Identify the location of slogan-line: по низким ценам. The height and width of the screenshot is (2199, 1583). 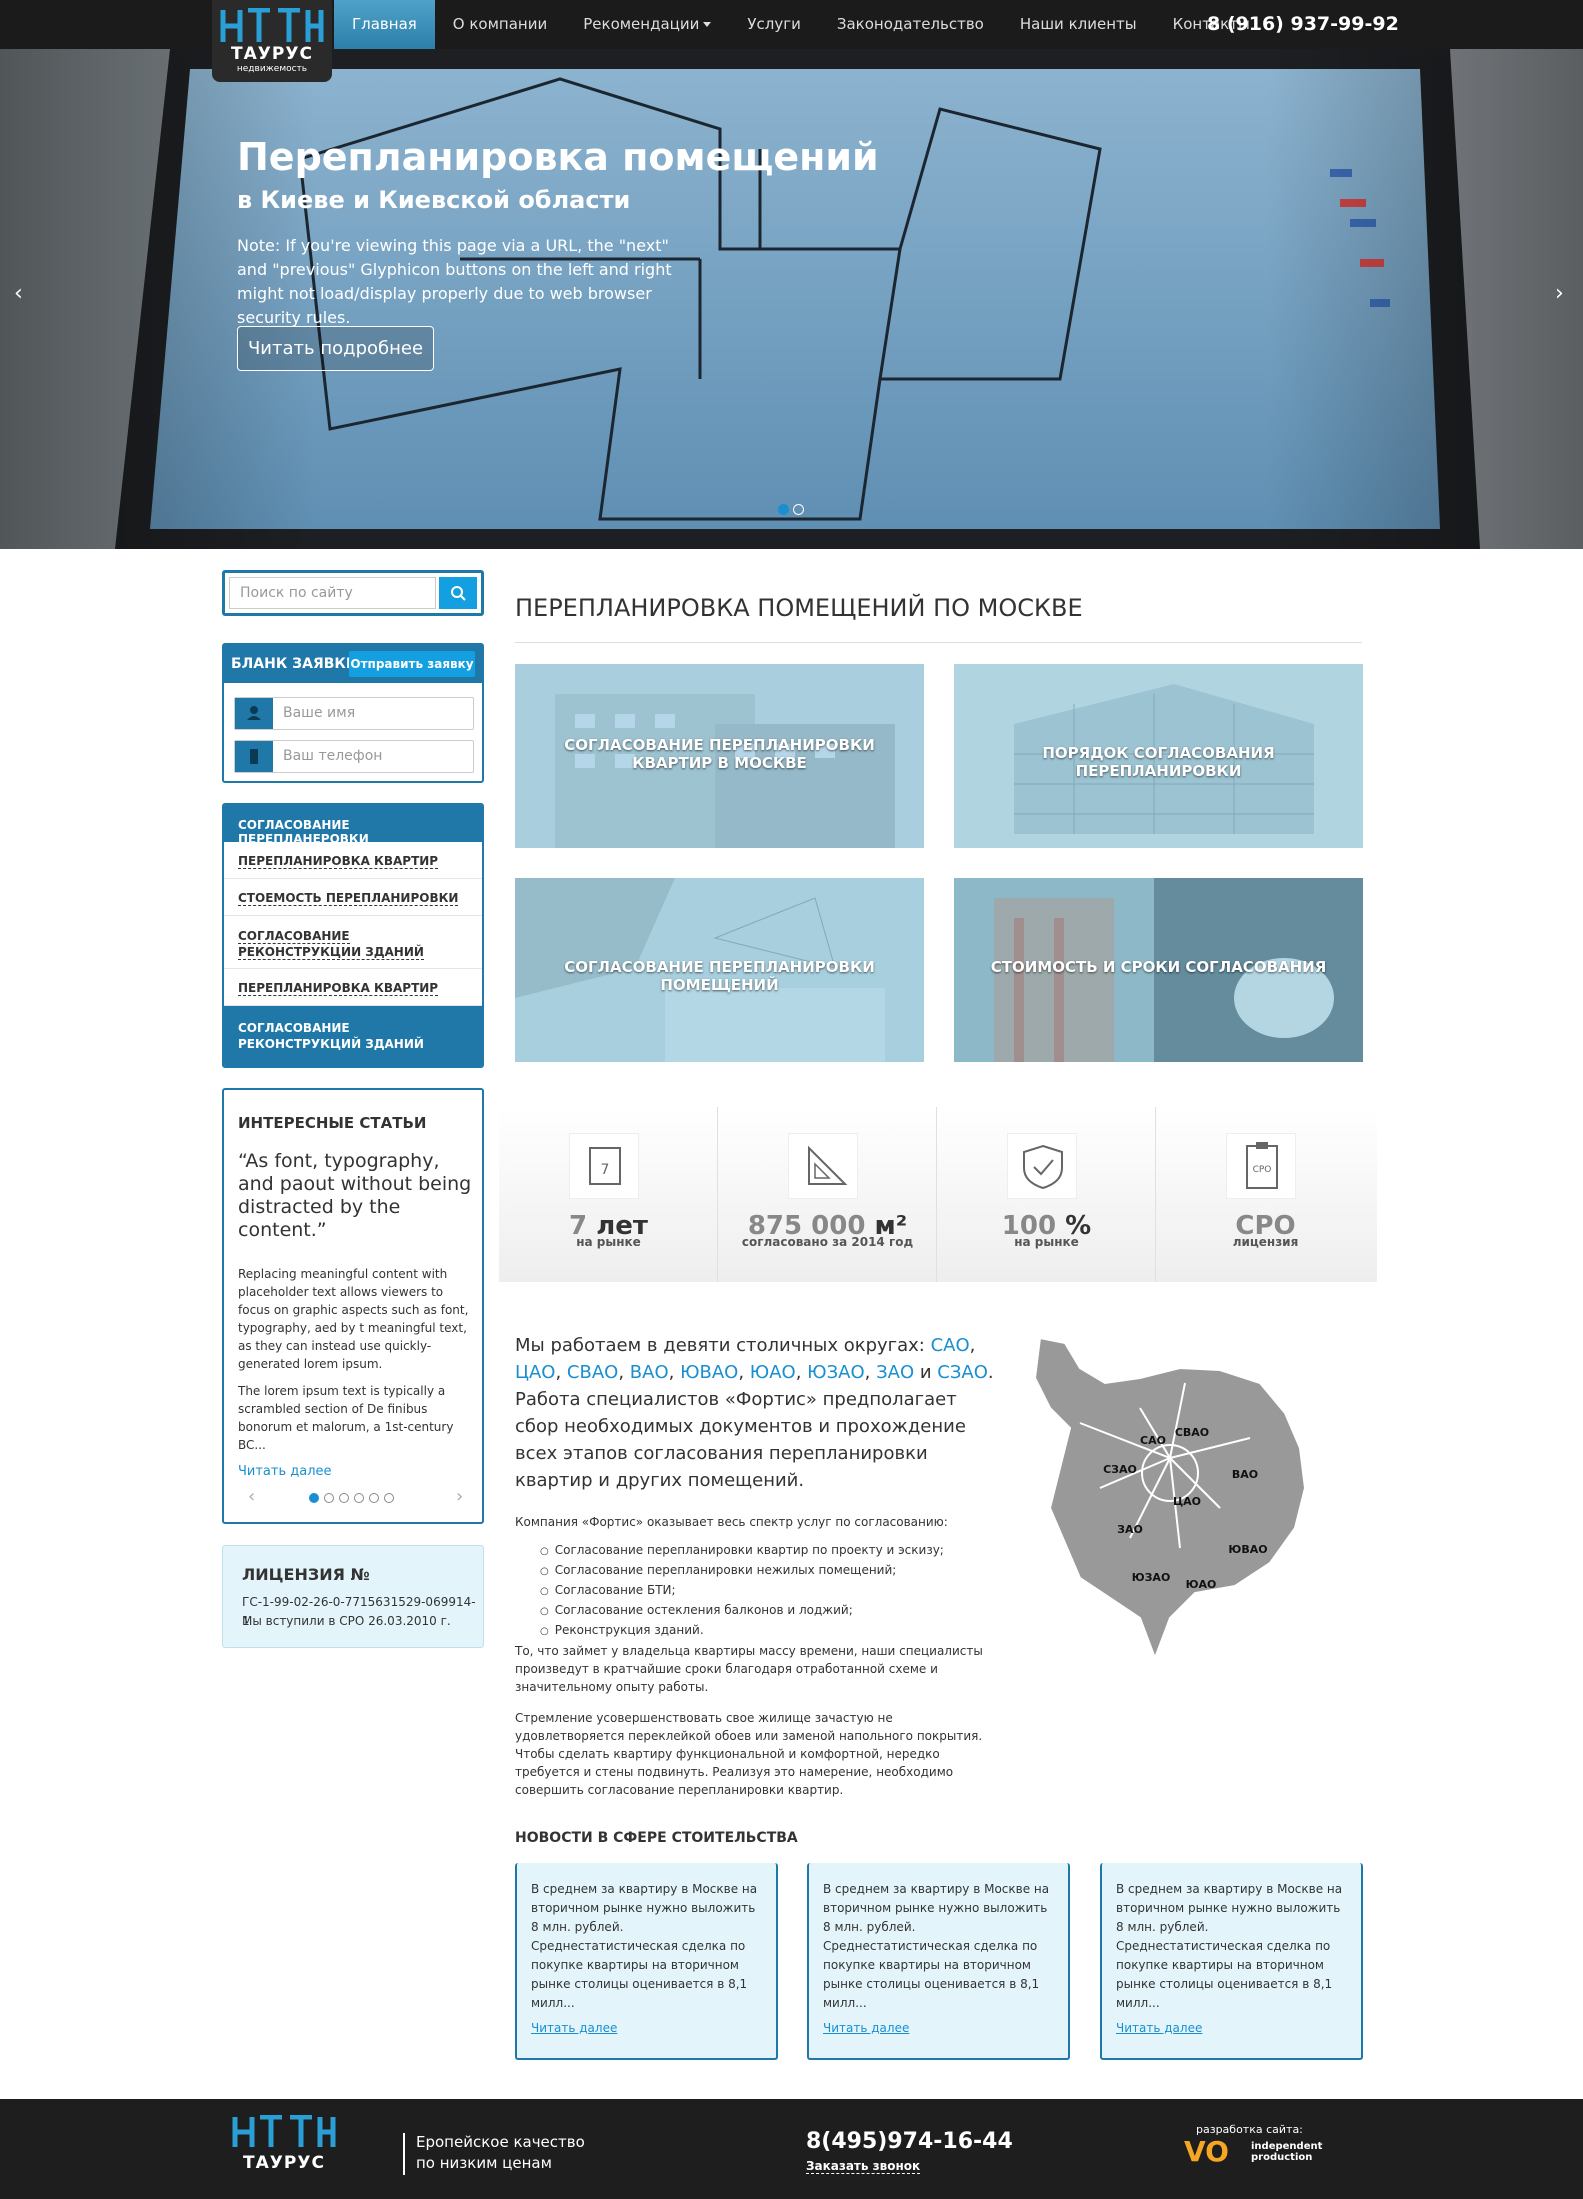
(484, 2163).